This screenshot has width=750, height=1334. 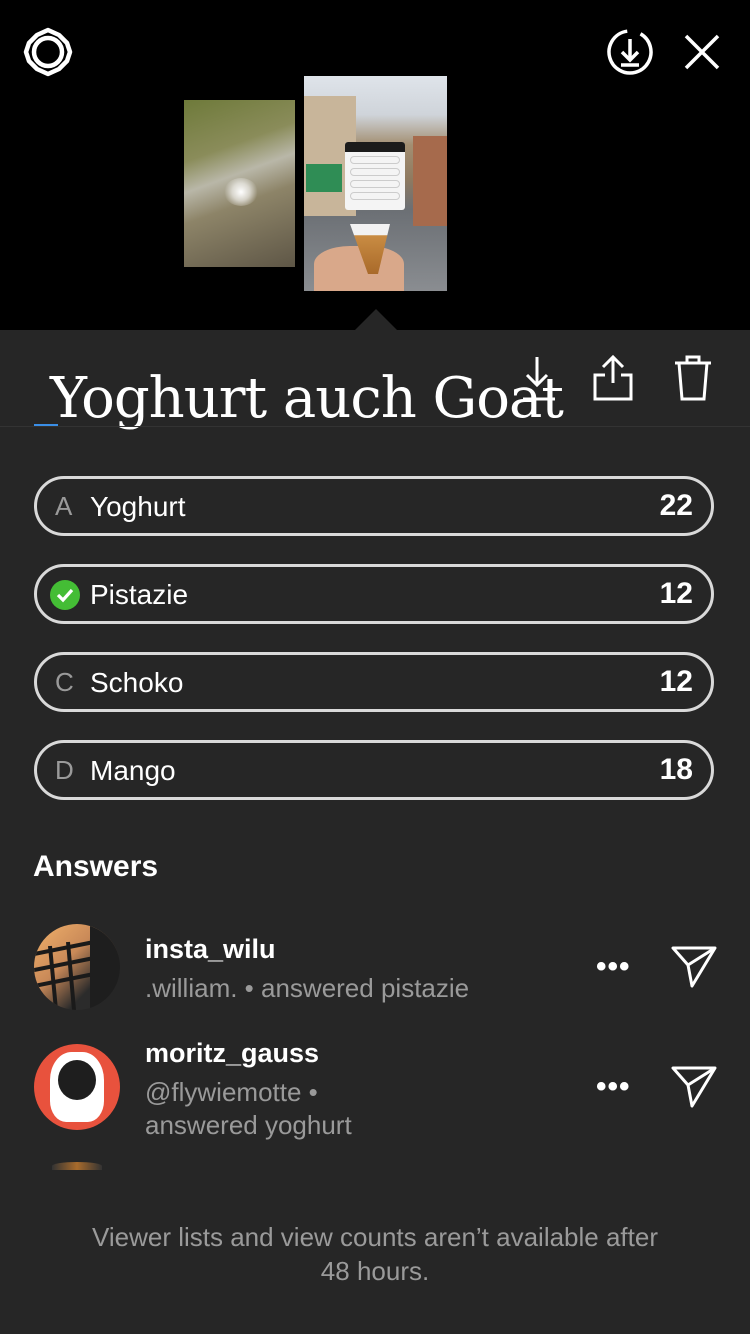 I want to click on option-label: Pistazie, so click(x=139, y=594).